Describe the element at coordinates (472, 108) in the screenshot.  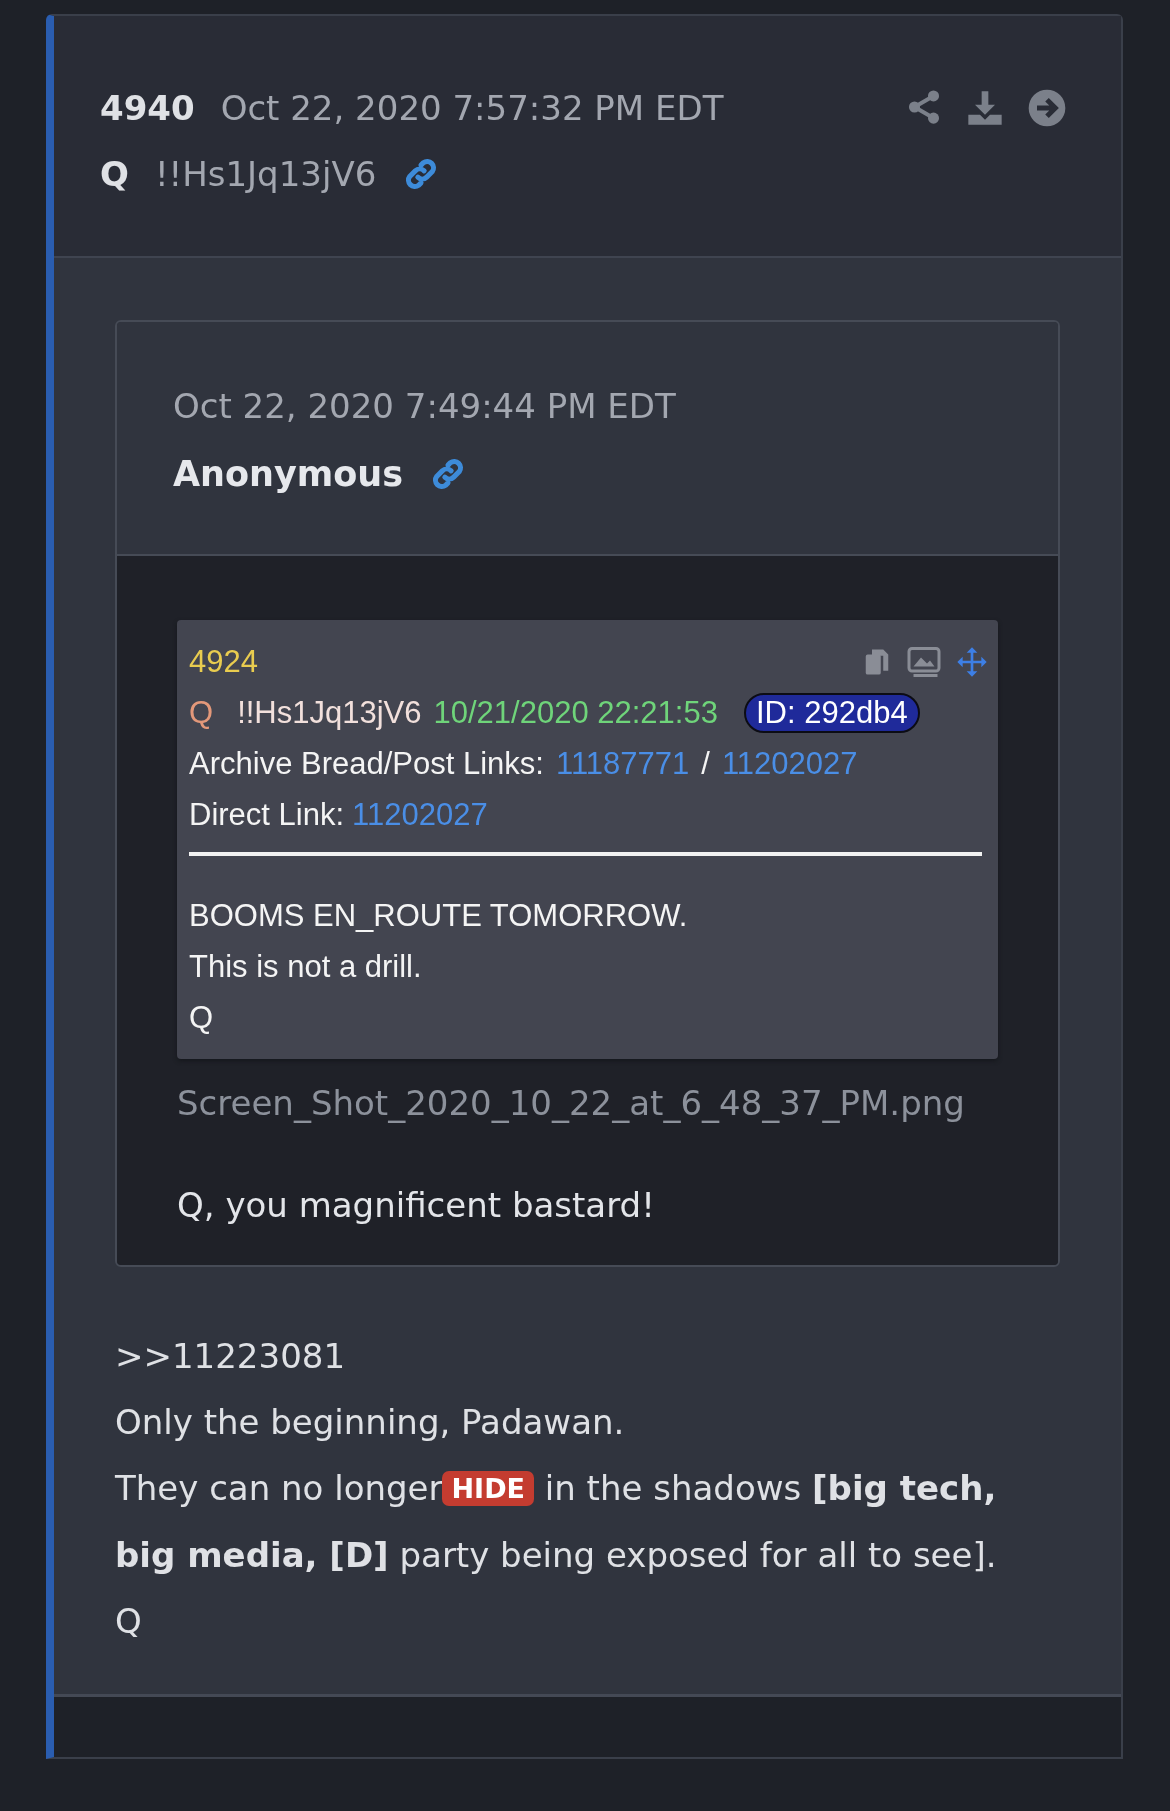
I see `post-date: Oct 22, 2020 7:57:32 PM EDT` at that location.